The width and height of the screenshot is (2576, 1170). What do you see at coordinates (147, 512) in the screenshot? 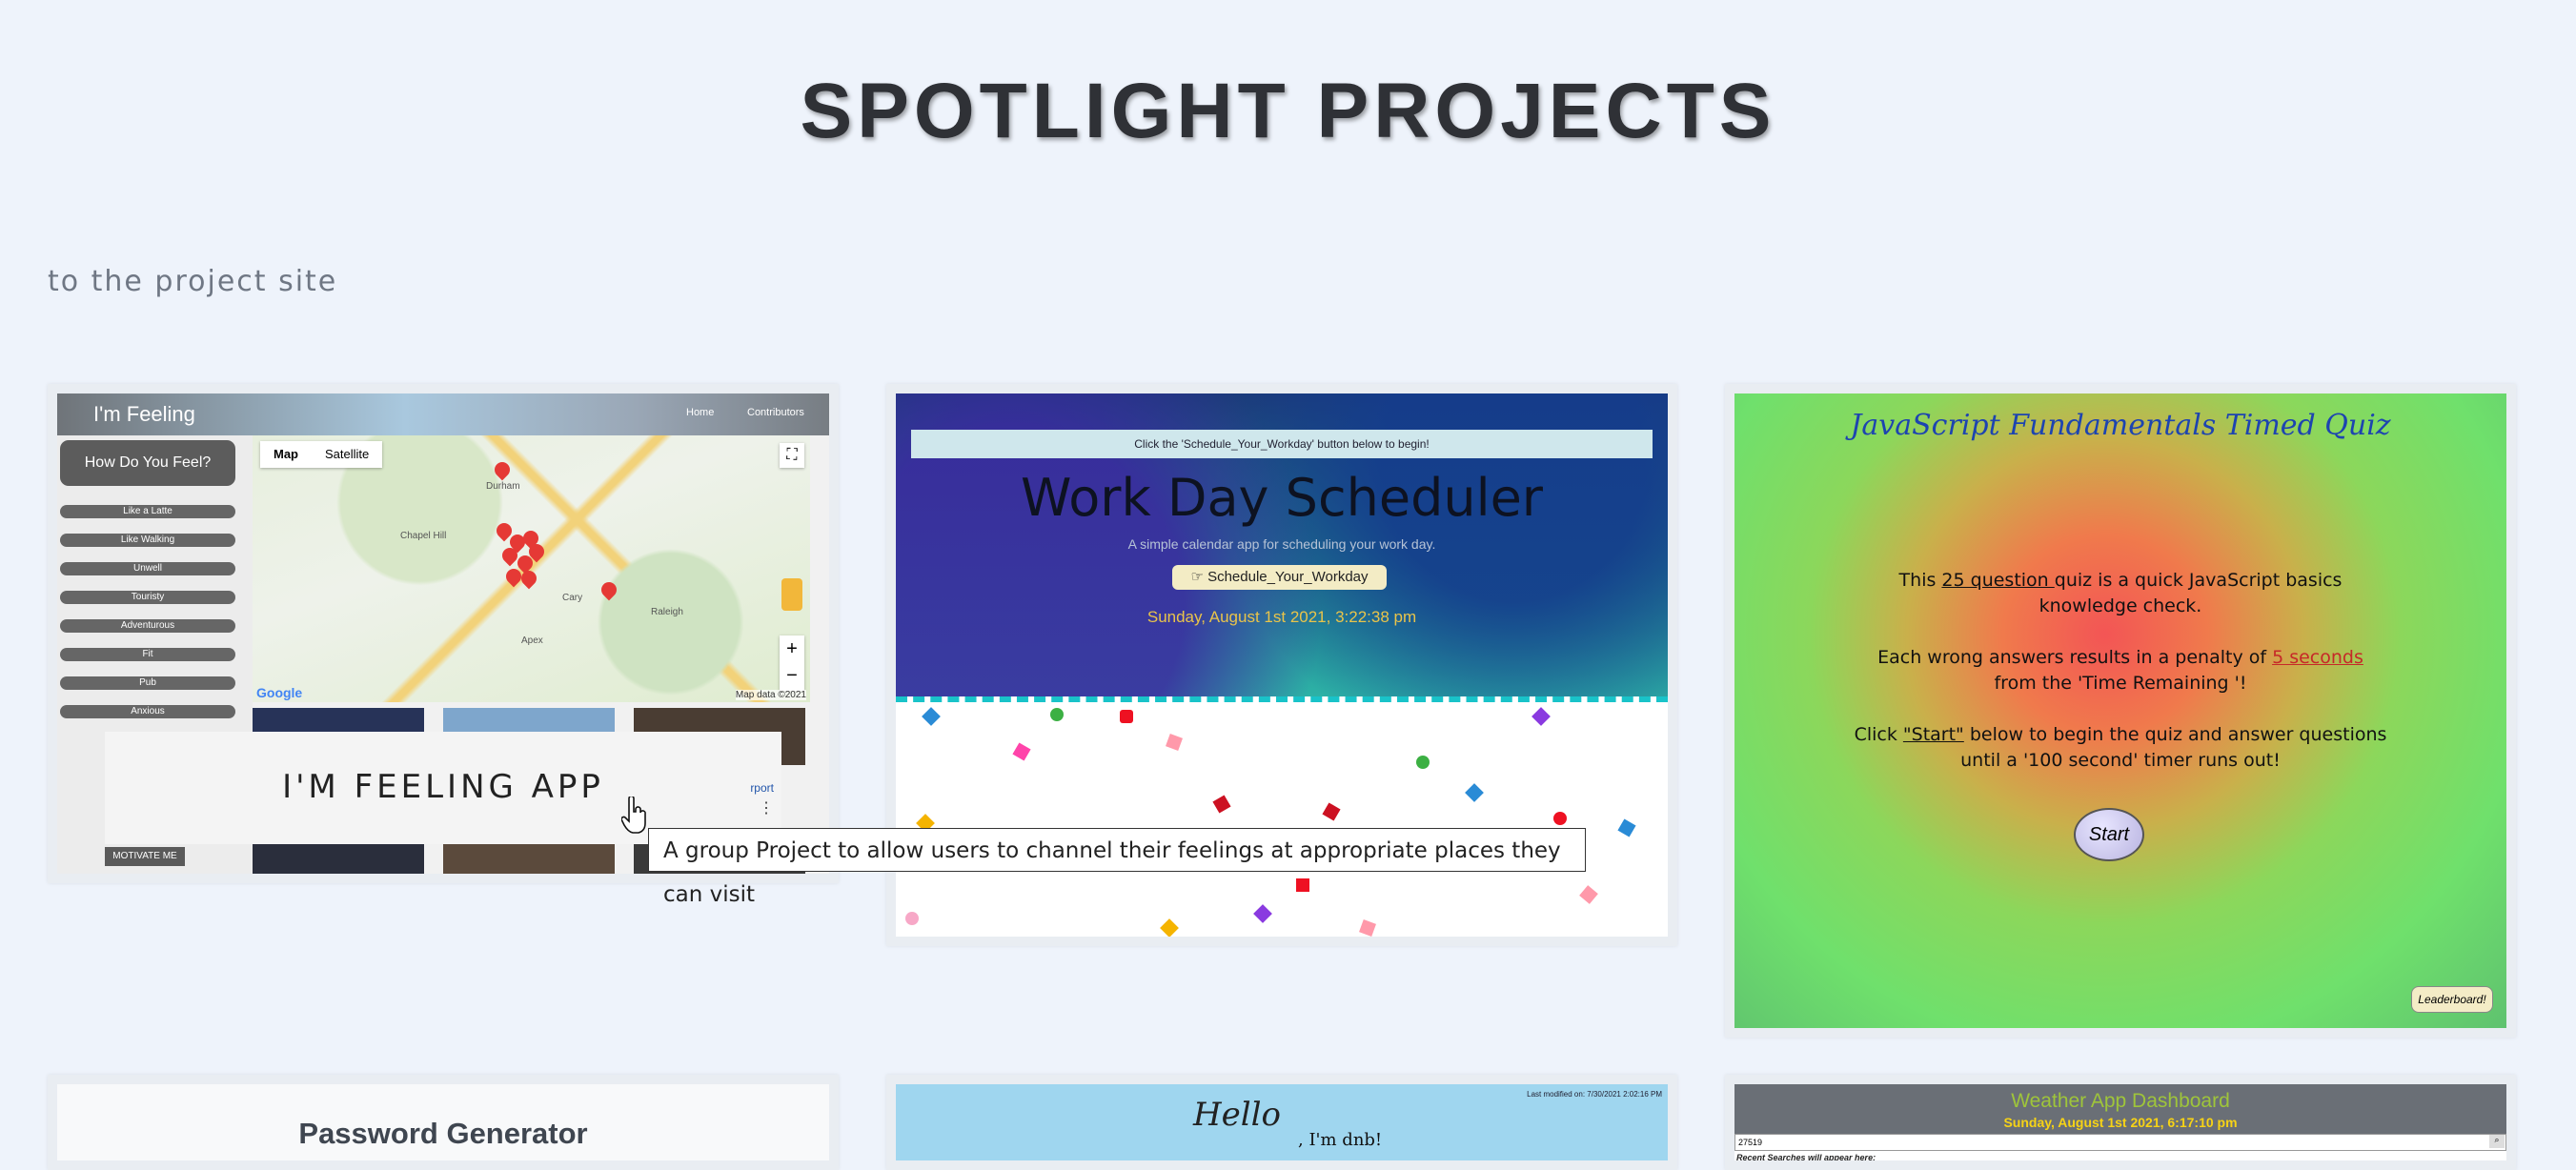
I see `feeling-option: Like a Latte` at bounding box center [147, 512].